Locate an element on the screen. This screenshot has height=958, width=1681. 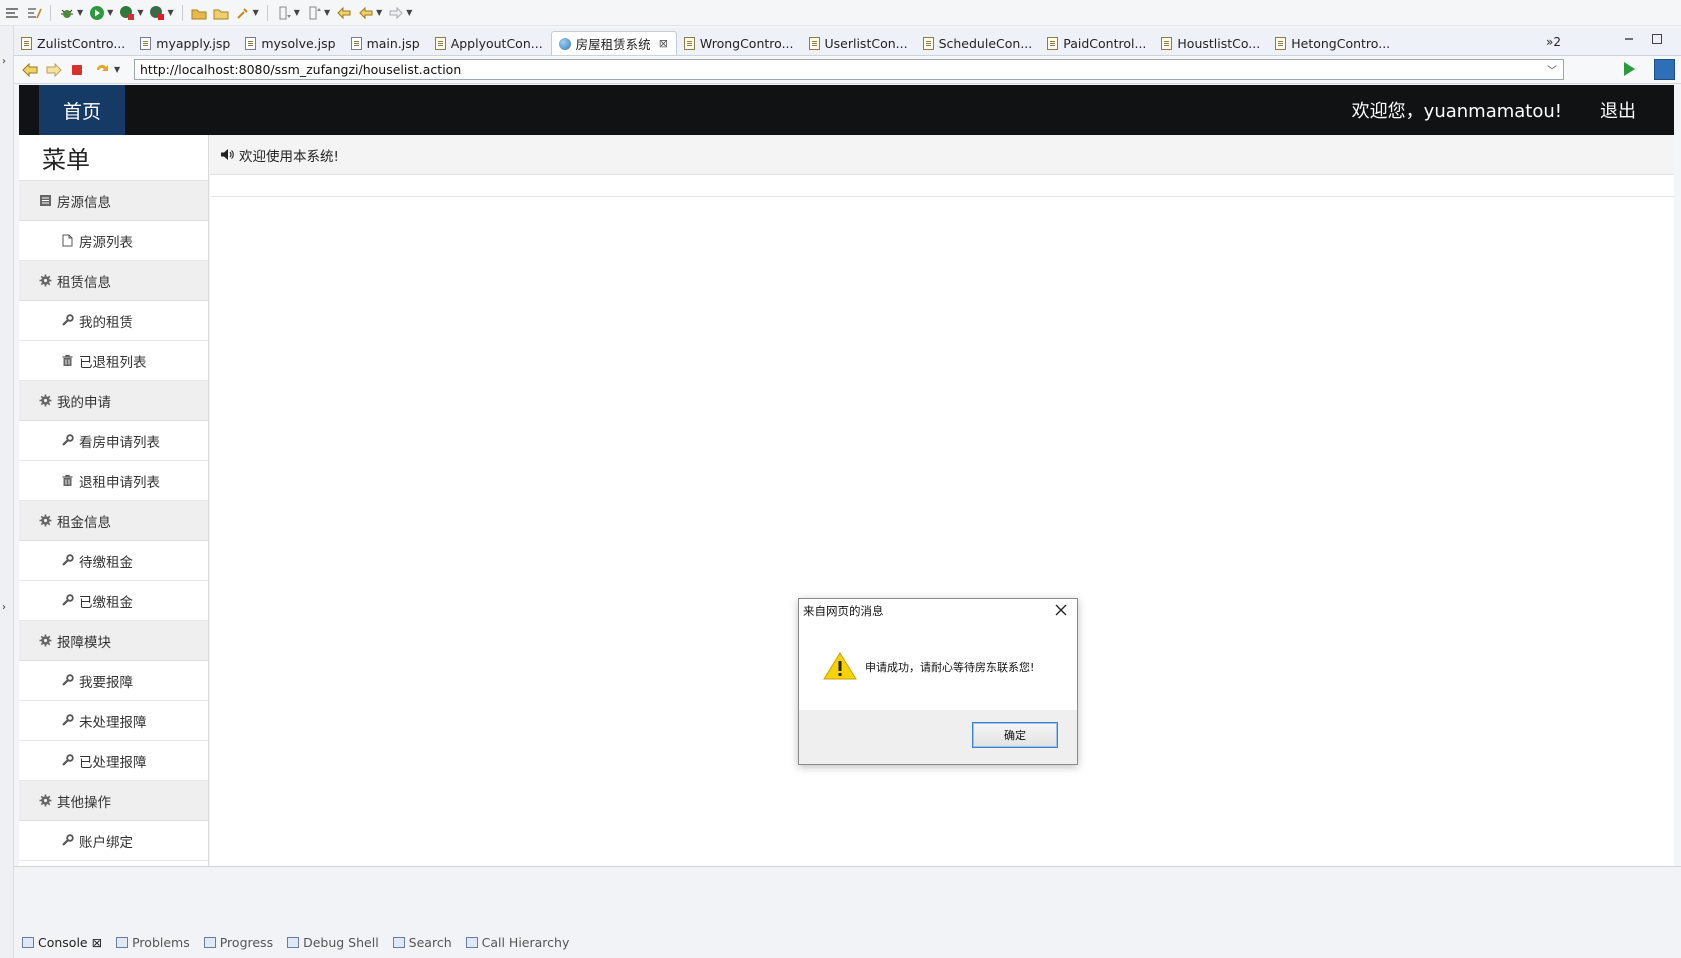
tab-label: Debug Shell is located at coordinates (341, 942).